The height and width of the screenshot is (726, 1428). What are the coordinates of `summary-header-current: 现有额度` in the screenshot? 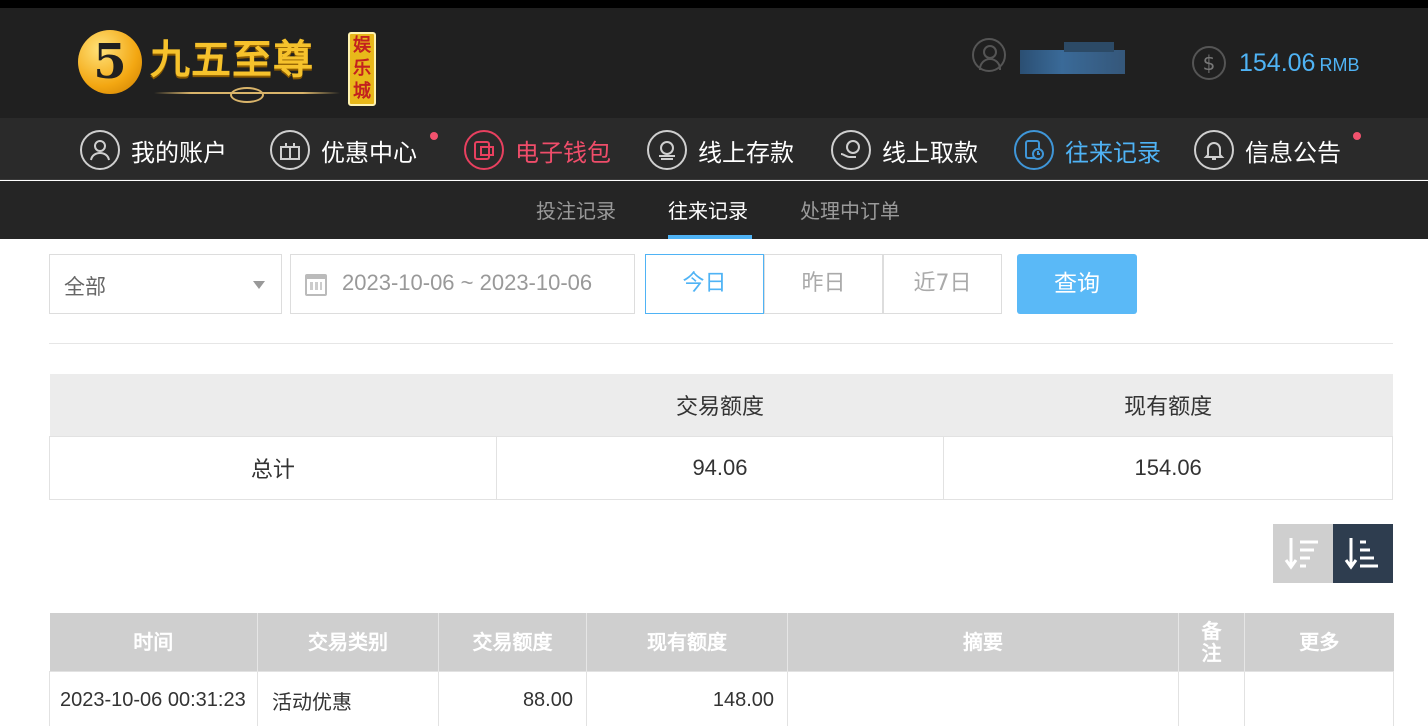 It's located at (1168, 405).